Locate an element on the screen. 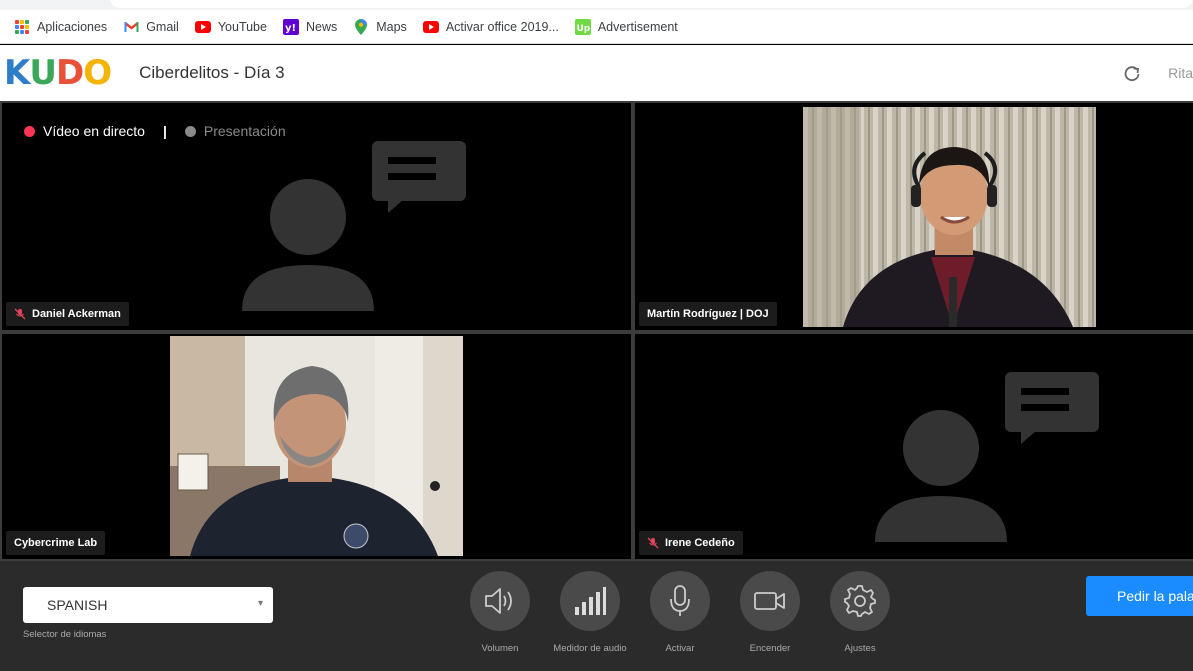 The height and width of the screenshot is (671, 1193). activate-mic-button: Activar is located at coordinates (680, 612).